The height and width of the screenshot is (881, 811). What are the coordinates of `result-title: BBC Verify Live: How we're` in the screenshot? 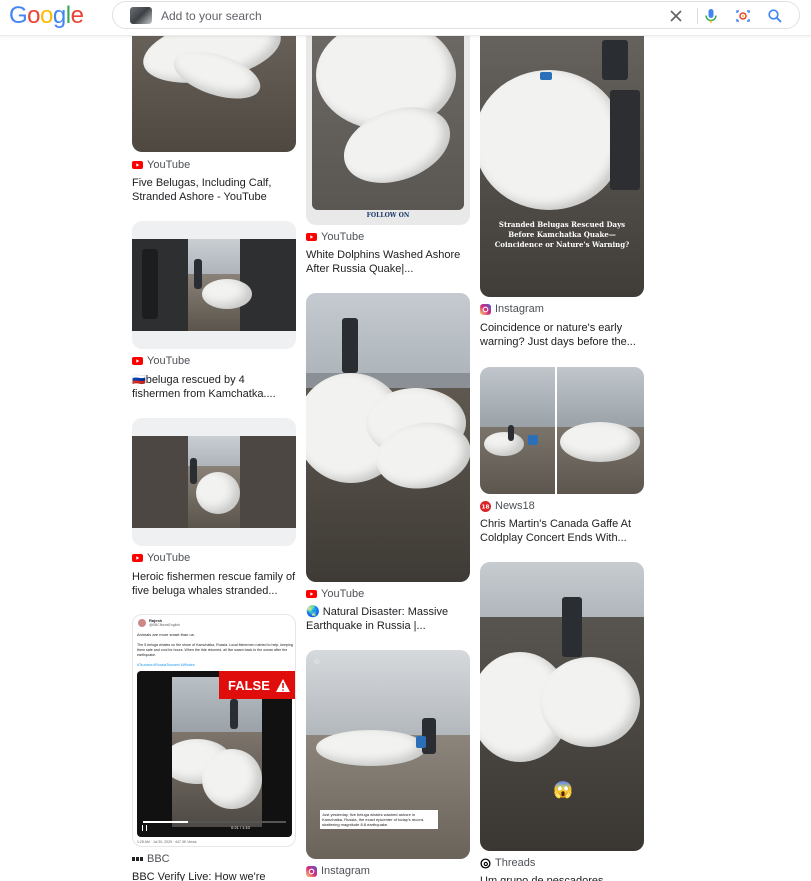 It's located at (214, 875).